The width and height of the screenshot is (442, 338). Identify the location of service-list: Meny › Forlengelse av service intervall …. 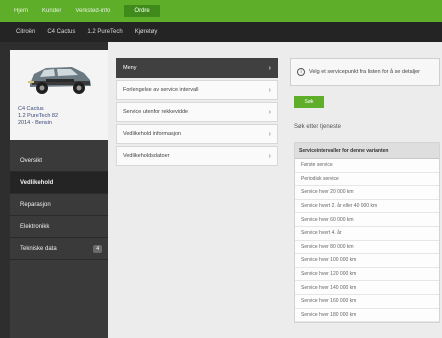
(197, 113).